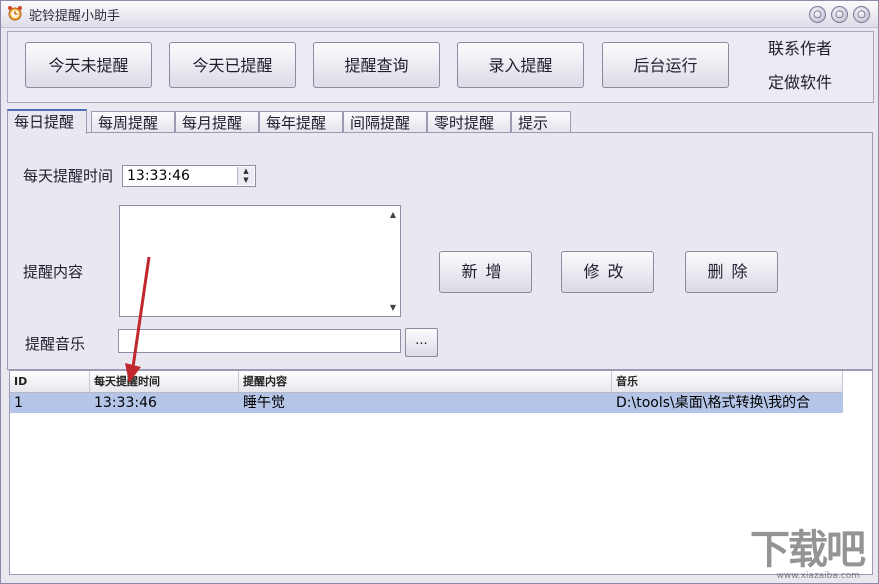  I want to click on tab-daily: 每日提醒, so click(47, 121).